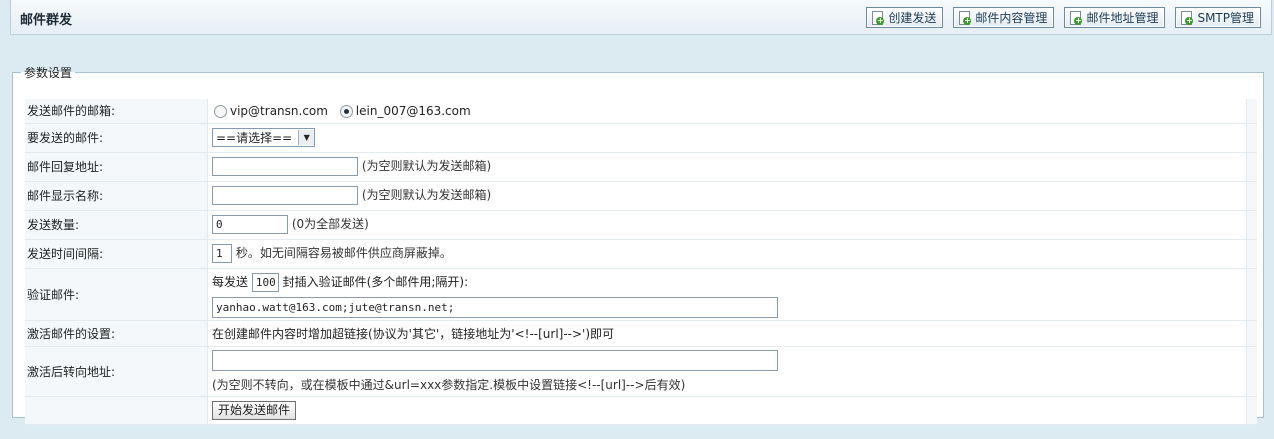  I want to click on start-send-button: 开始发送邮件, so click(254, 410).